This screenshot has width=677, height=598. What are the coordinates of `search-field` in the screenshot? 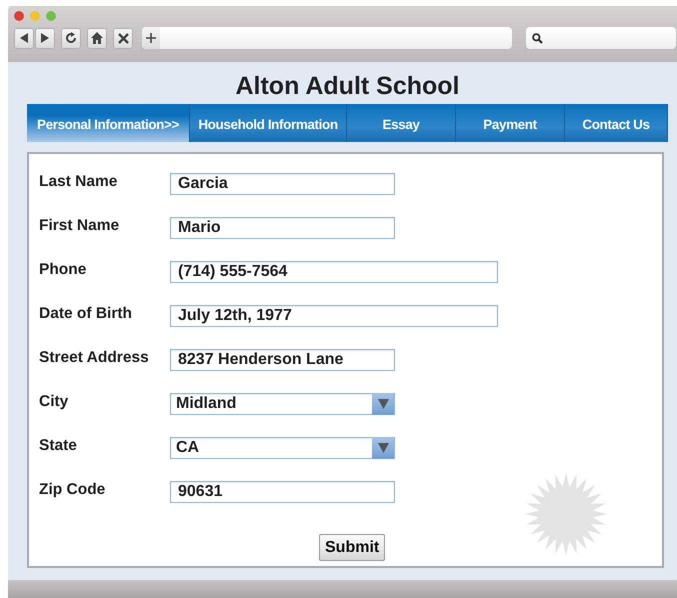 It's located at (601, 38).